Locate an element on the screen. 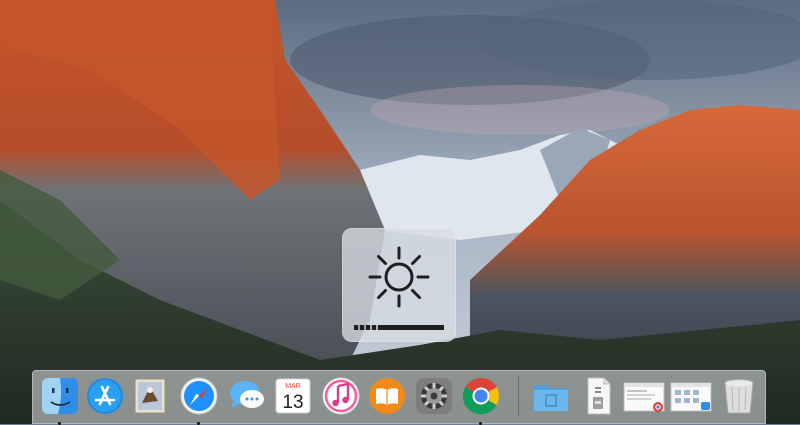 The image size is (800, 425). document-icon is located at coordinates (599, 396).